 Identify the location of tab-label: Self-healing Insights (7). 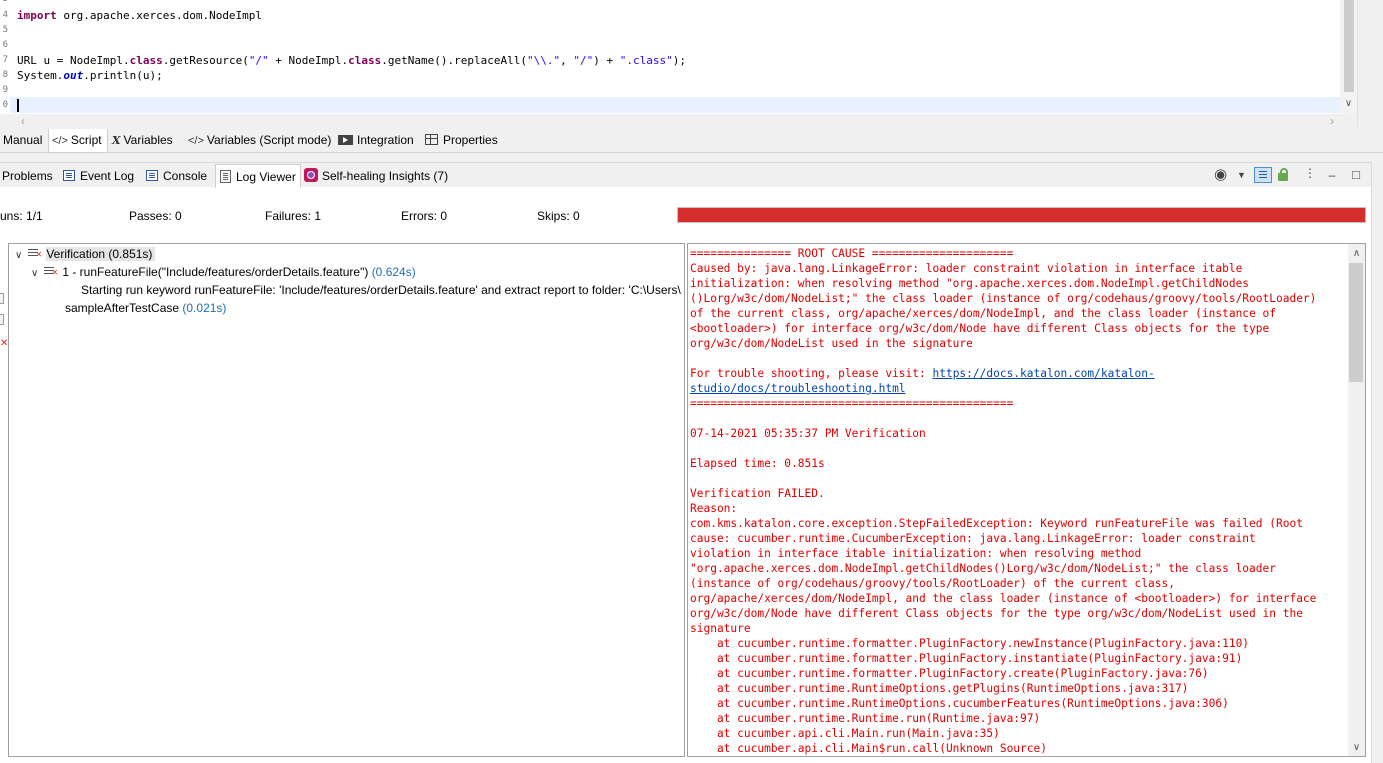
(385, 176).